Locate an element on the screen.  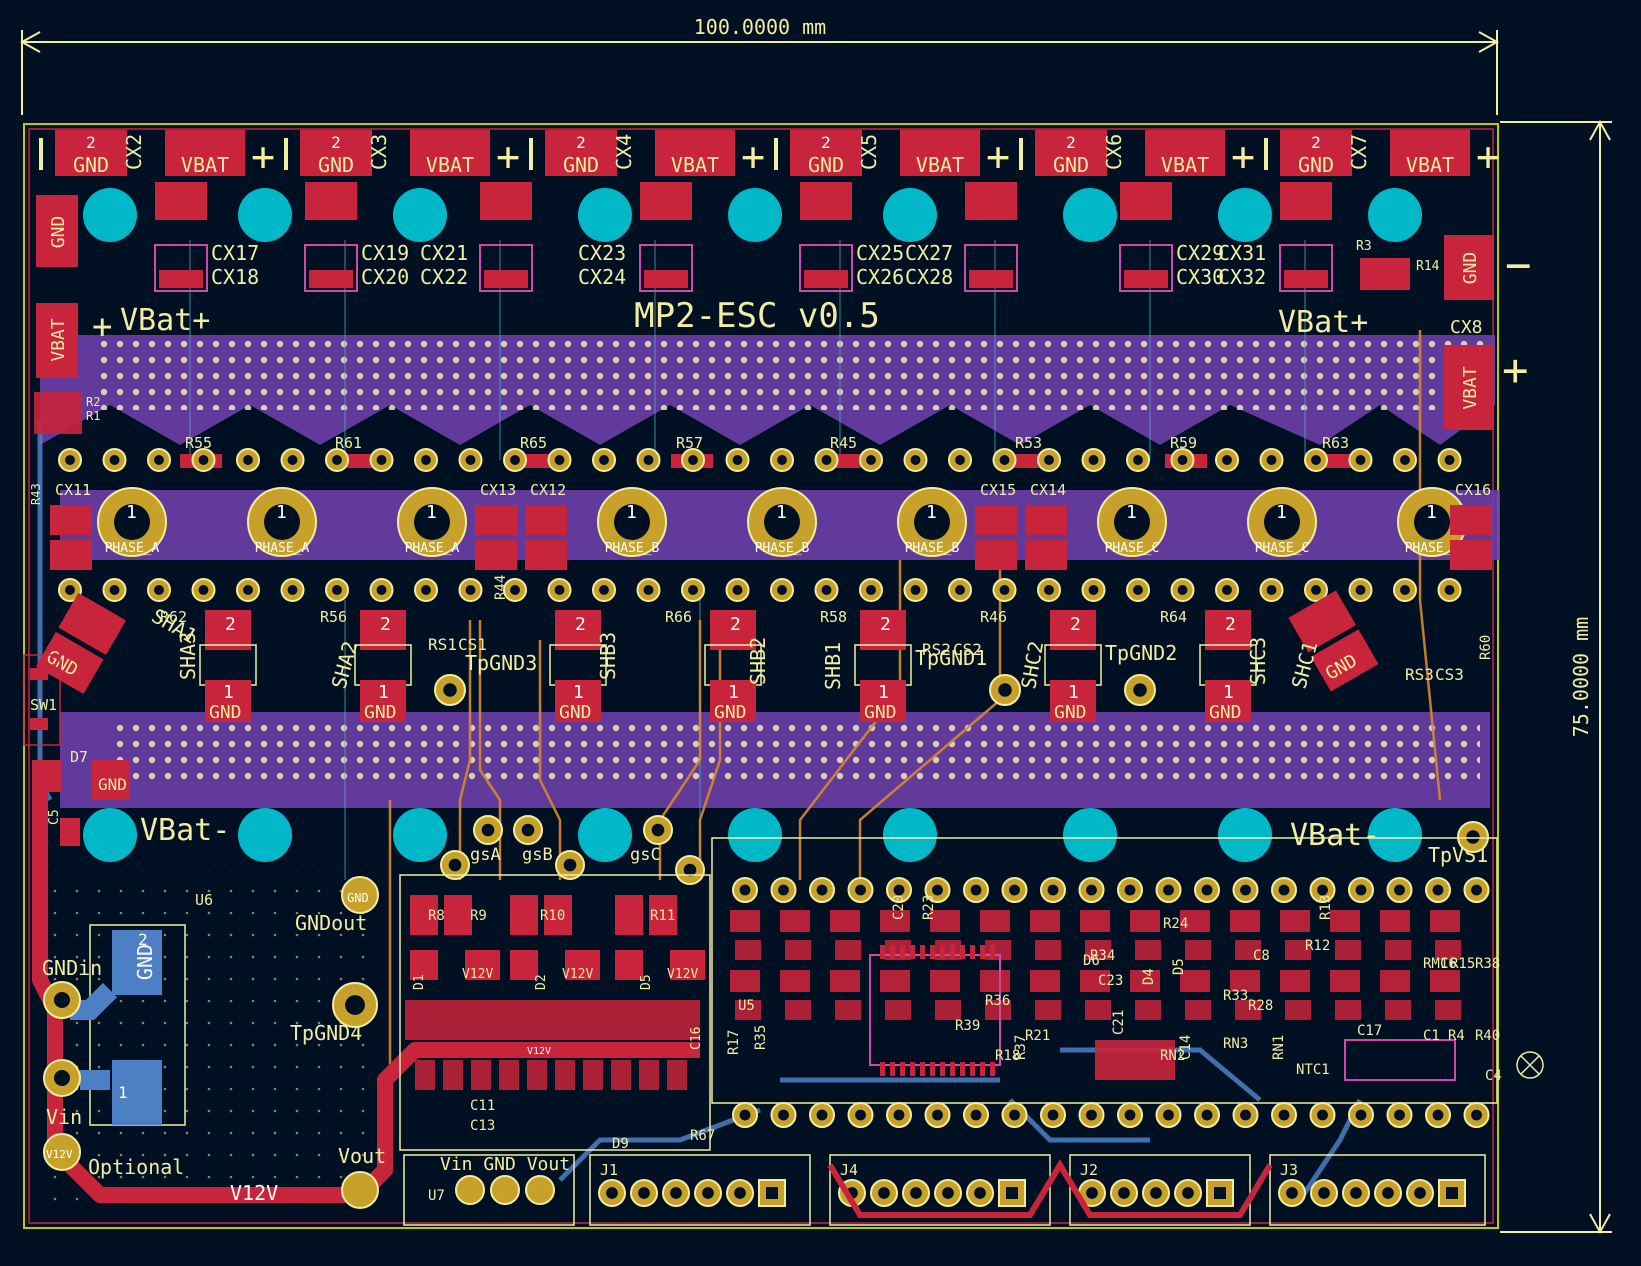
phase-terminal-label: PHASE_A is located at coordinates (432, 548).